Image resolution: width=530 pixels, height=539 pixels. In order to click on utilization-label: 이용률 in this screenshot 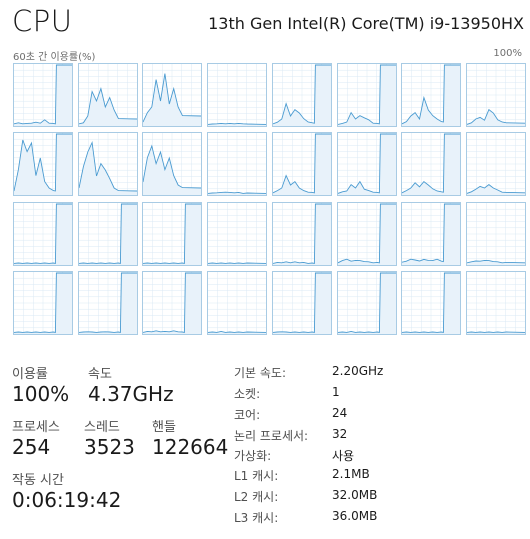, I will do `click(30, 374)`.